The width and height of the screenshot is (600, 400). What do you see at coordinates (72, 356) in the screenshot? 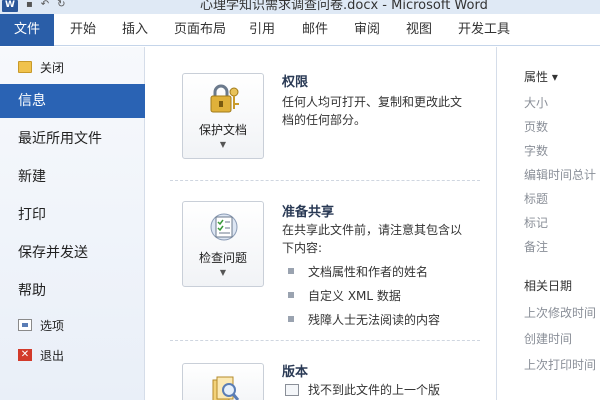
I see `nav-item-exit: ✕ 退出` at bounding box center [72, 356].